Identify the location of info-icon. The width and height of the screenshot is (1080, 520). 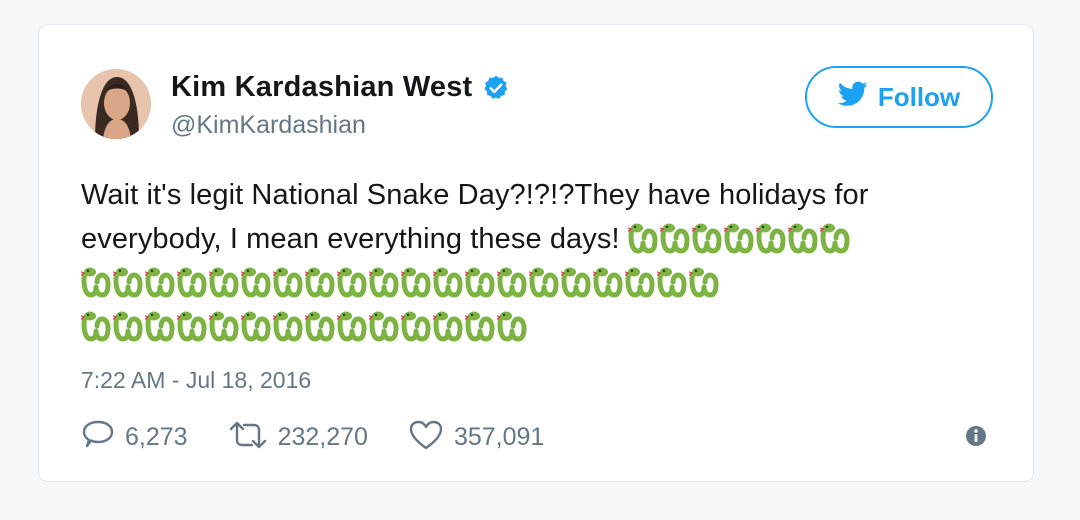
(976, 436).